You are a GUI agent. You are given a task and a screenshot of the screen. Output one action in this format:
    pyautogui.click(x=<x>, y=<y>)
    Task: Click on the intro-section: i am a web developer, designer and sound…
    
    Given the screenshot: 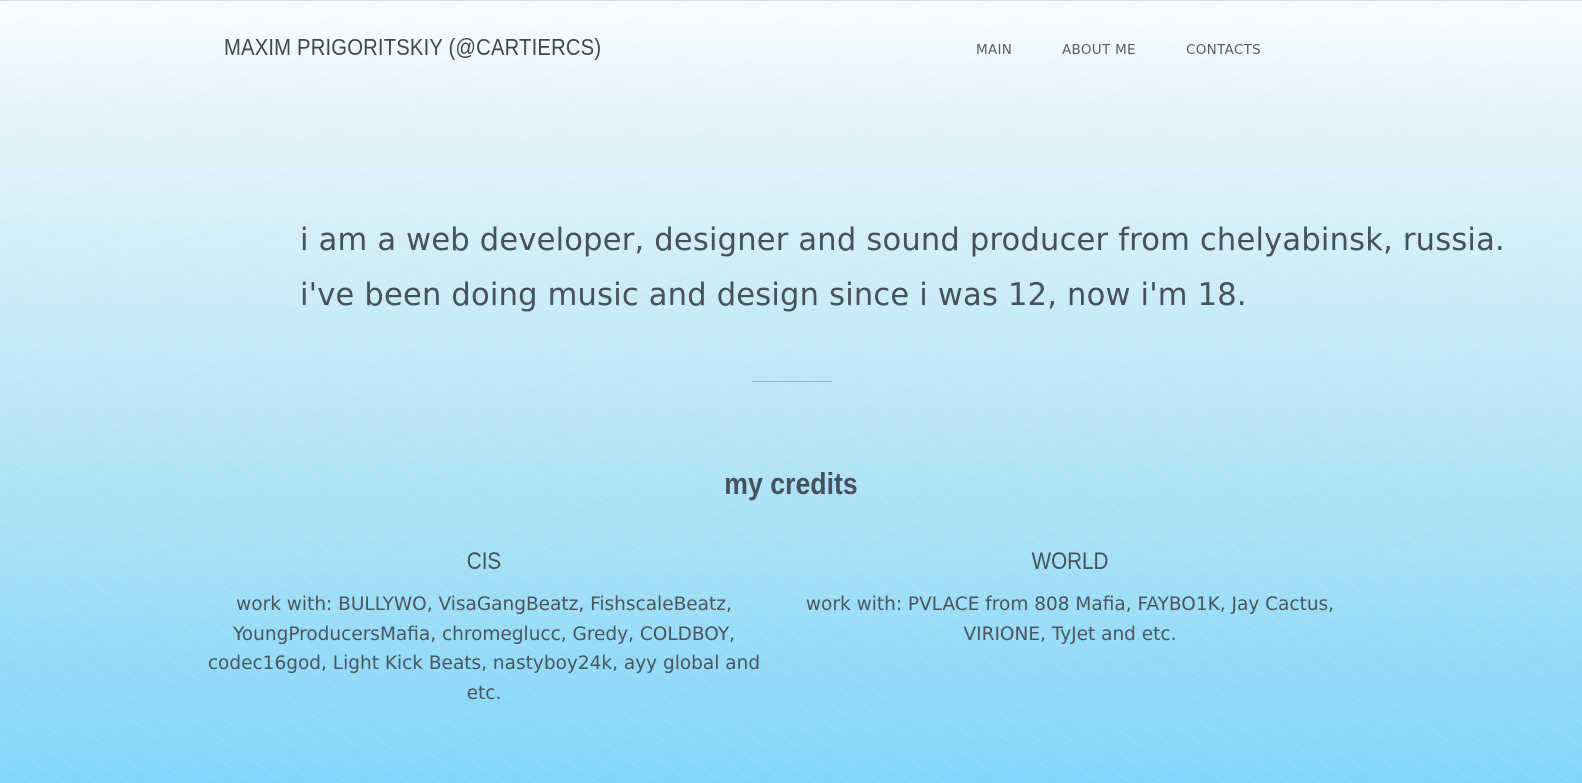 What is the action you would take?
    pyautogui.click(x=925, y=268)
    